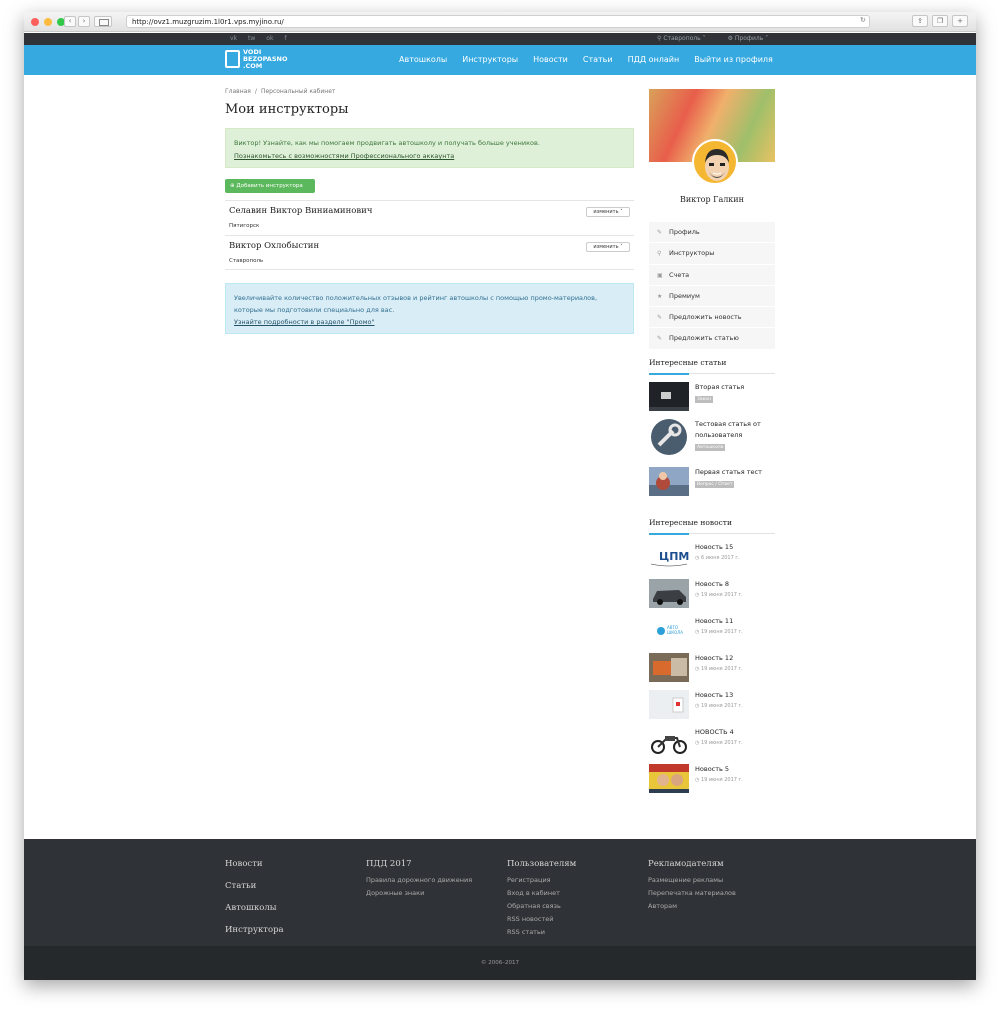 The width and height of the screenshot is (1000, 1016). What do you see at coordinates (704, 399) in the screenshot?
I see `article-tag: Закон` at bounding box center [704, 399].